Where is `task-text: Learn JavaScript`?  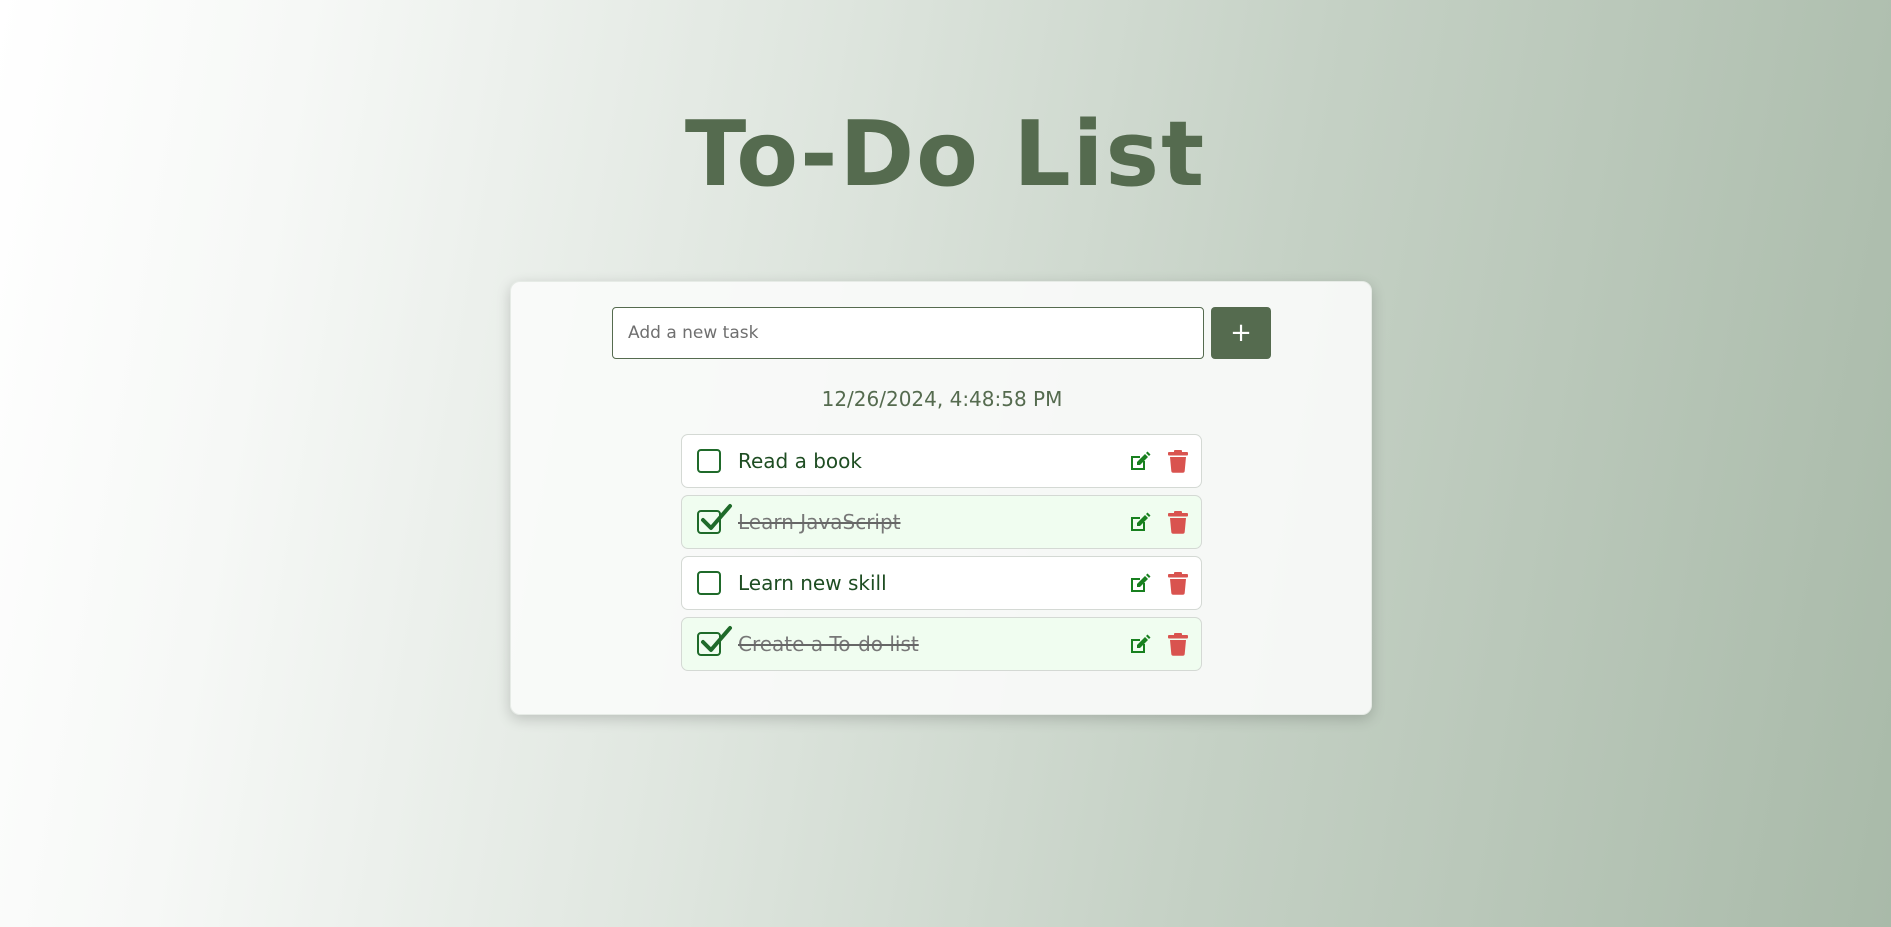
task-text: Learn JavaScript is located at coordinates (819, 522).